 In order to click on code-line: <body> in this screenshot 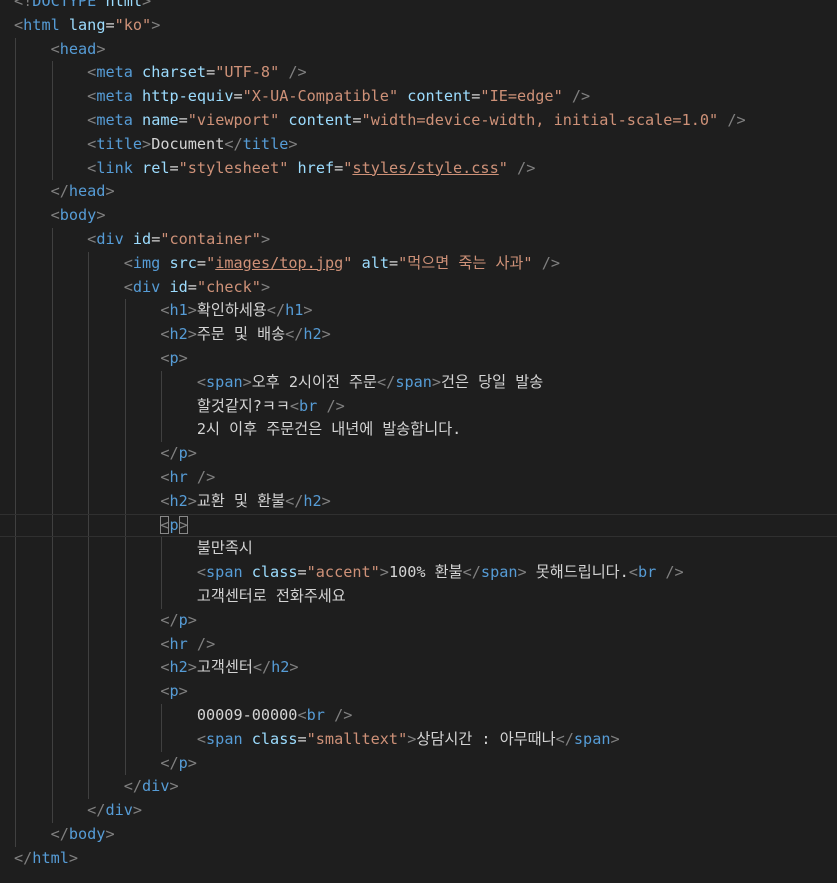, I will do `click(418, 216)`.